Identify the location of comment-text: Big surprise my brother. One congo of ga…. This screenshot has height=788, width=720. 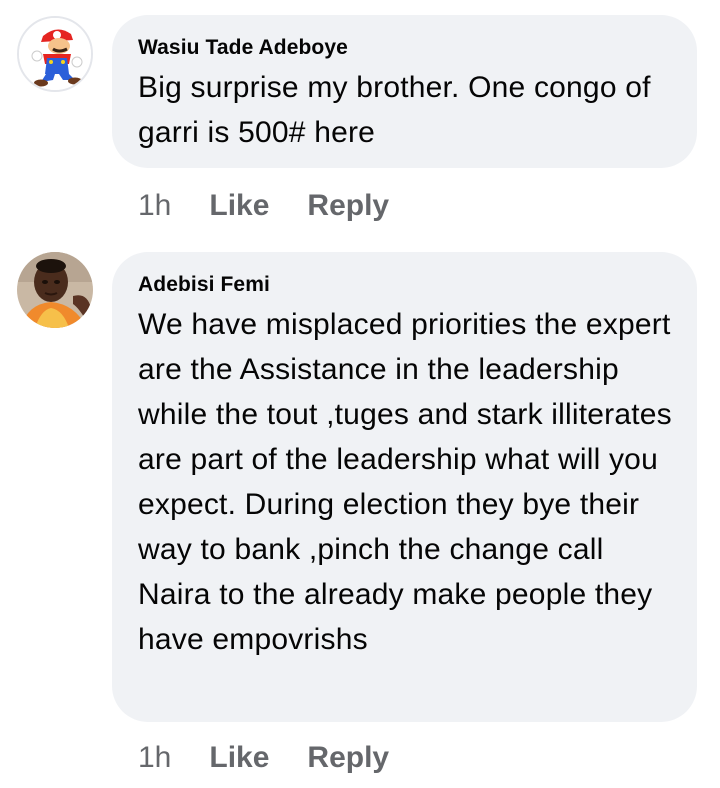
(394, 110).